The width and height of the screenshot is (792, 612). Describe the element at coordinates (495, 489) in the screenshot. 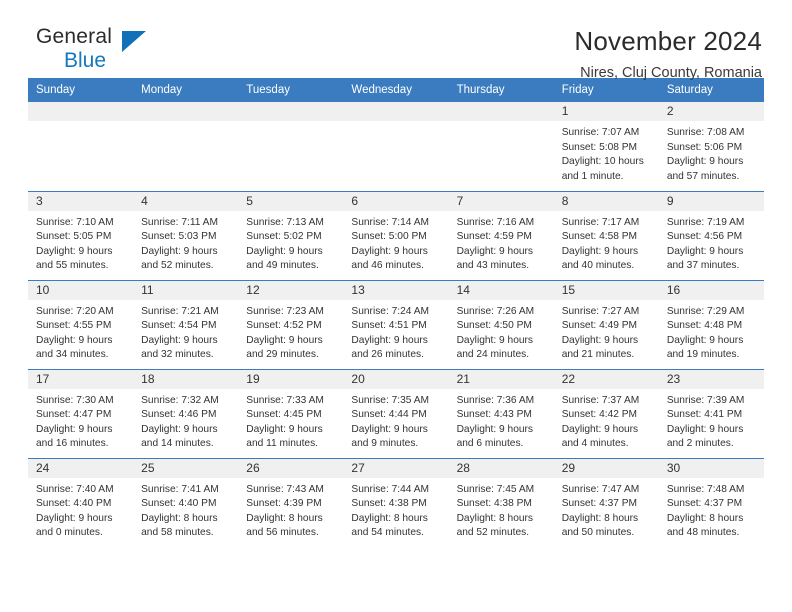

I see `sunrise-text: Sunrise: 7:45 AM` at that location.